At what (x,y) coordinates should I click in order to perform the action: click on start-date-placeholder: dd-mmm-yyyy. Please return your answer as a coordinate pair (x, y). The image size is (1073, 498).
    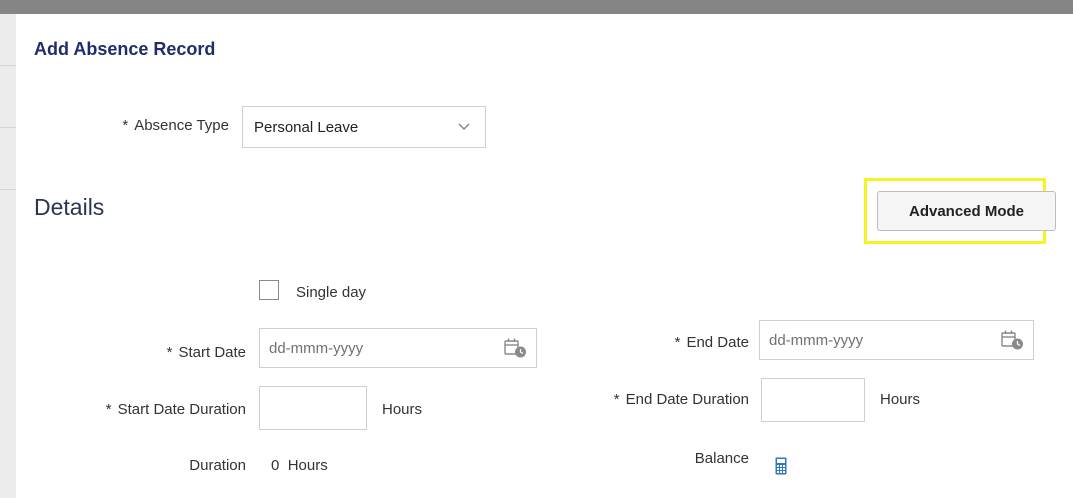
    Looking at the image, I should click on (316, 348).